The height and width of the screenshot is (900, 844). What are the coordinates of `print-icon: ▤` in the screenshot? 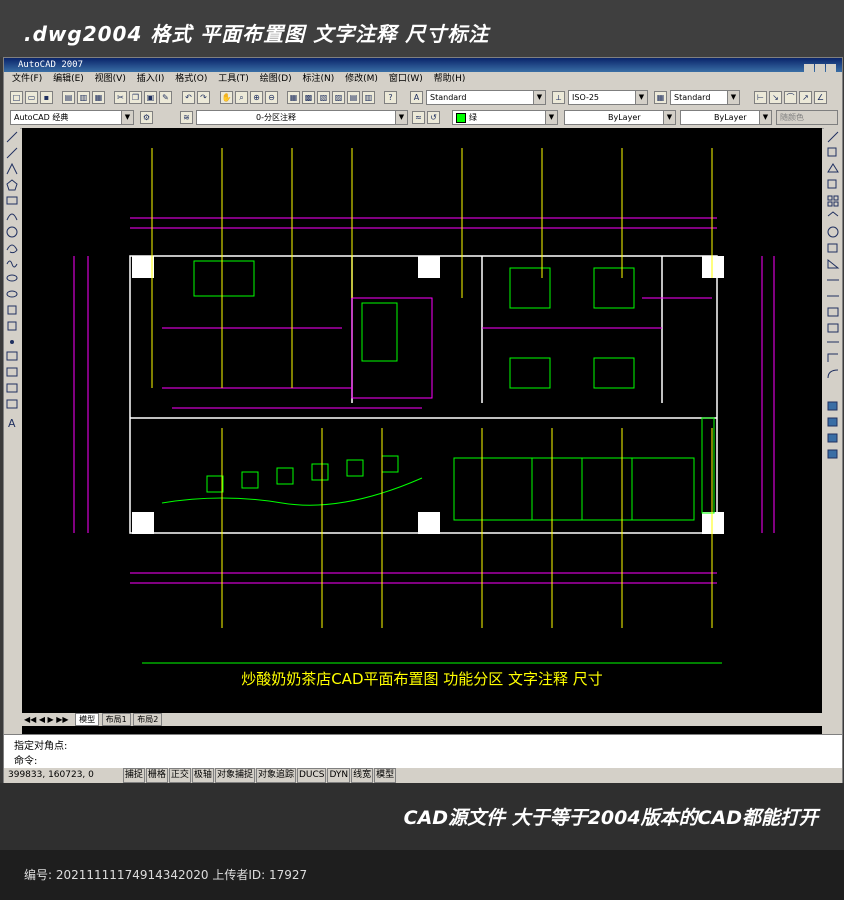 It's located at (68, 97).